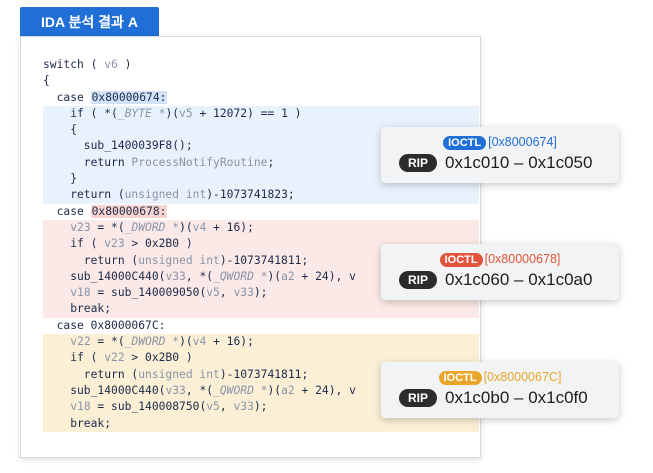 Image resolution: width=653 pixels, height=473 pixels. Describe the element at coordinates (89, 21) in the screenshot. I see `panel-title-tab: IDA 분석 결과 A` at that location.